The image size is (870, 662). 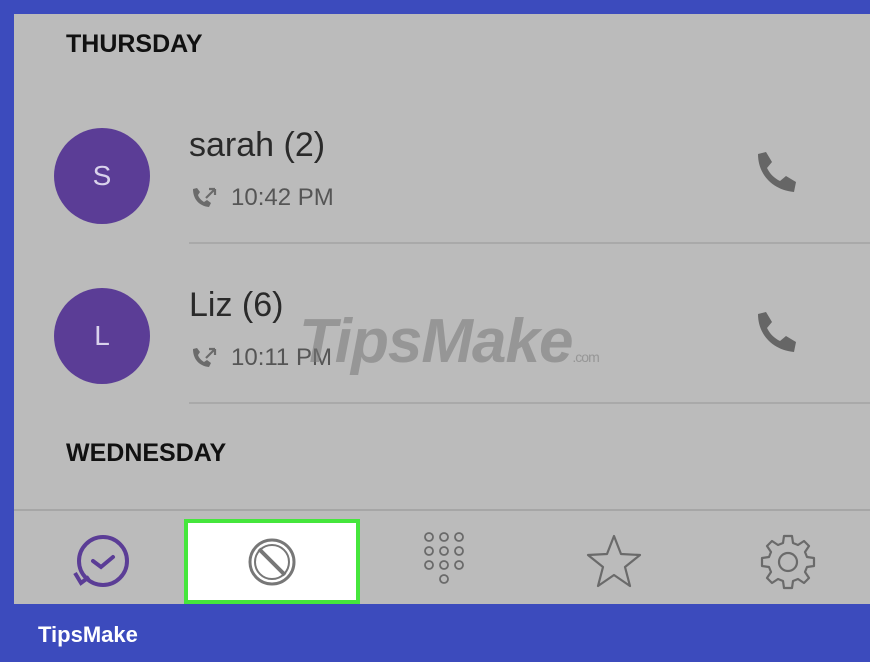 I want to click on call-time: 10:42 PM, so click(x=282, y=197).